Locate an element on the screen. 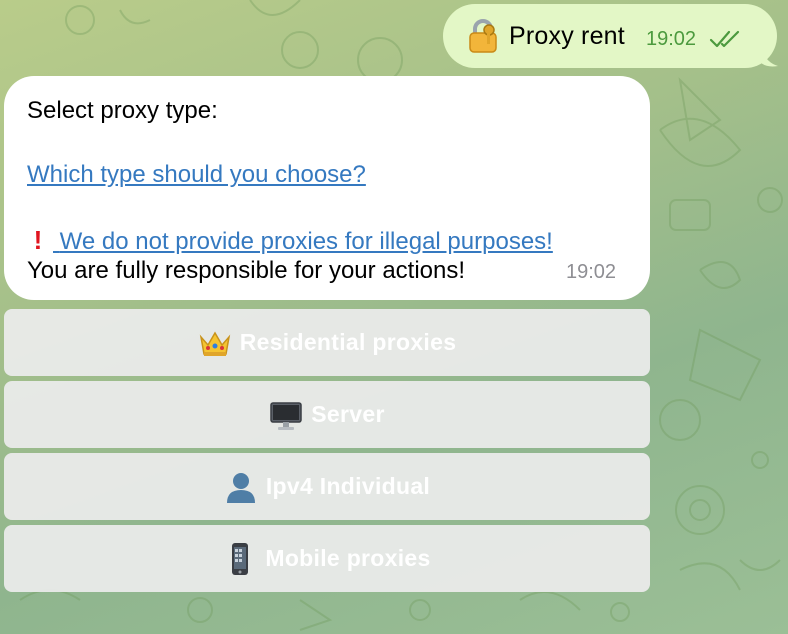 Image resolution: width=788 pixels, height=634 pixels. server-button: Server is located at coordinates (327, 414).